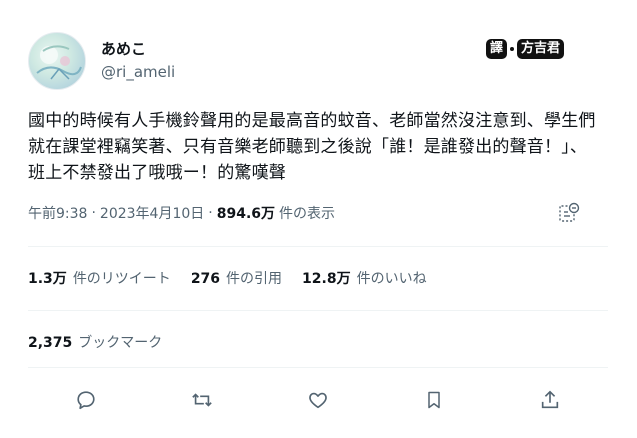 This screenshot has height=438, width=637. I want to click on retweet-icon, so click(202, 400).